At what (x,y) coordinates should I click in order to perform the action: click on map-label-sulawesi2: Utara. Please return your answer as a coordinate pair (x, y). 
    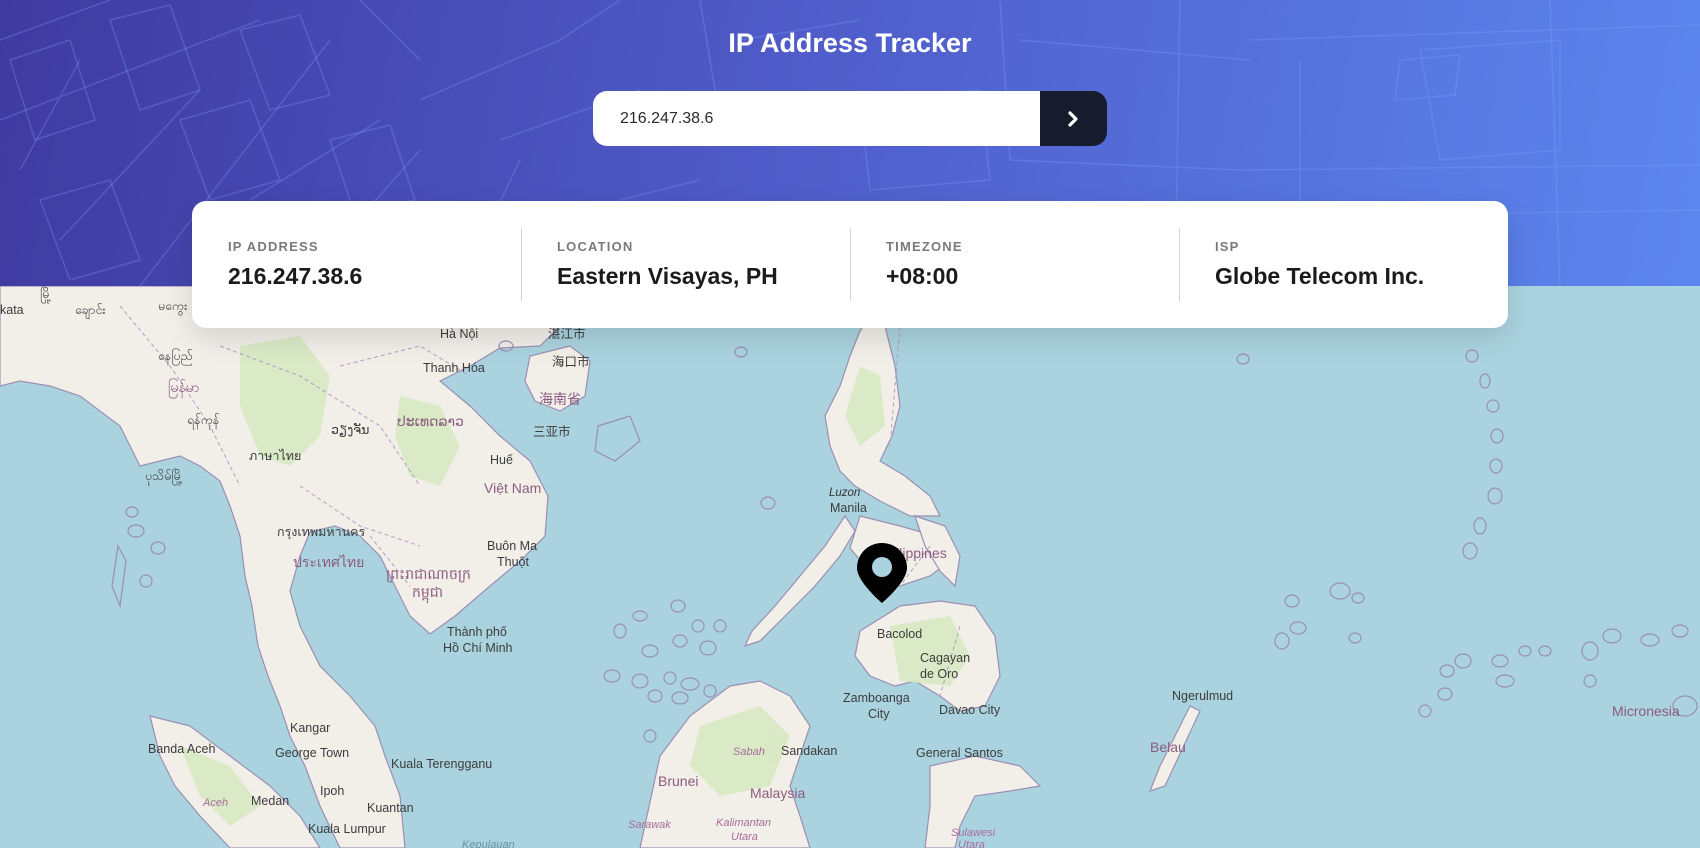
    Looking at the image, I should click on (971, 843).